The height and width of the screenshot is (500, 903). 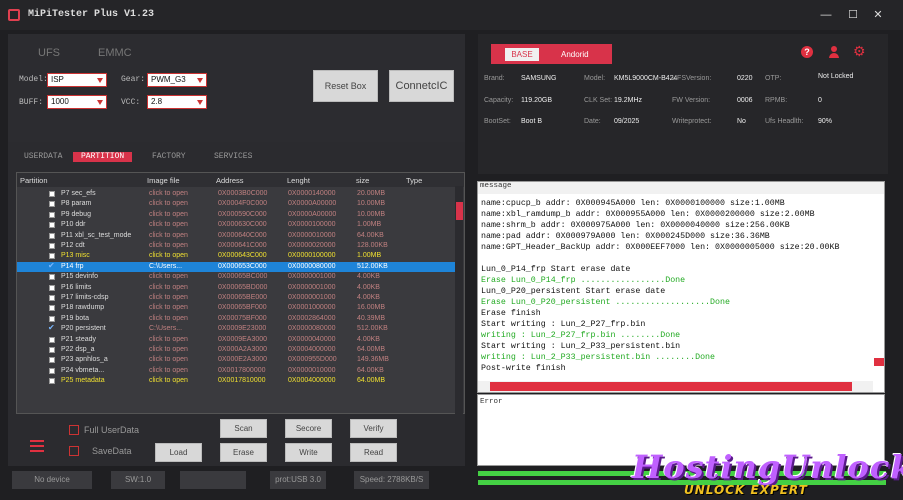 I want to click on scan-button: Scan, so click(x=243, y=428).